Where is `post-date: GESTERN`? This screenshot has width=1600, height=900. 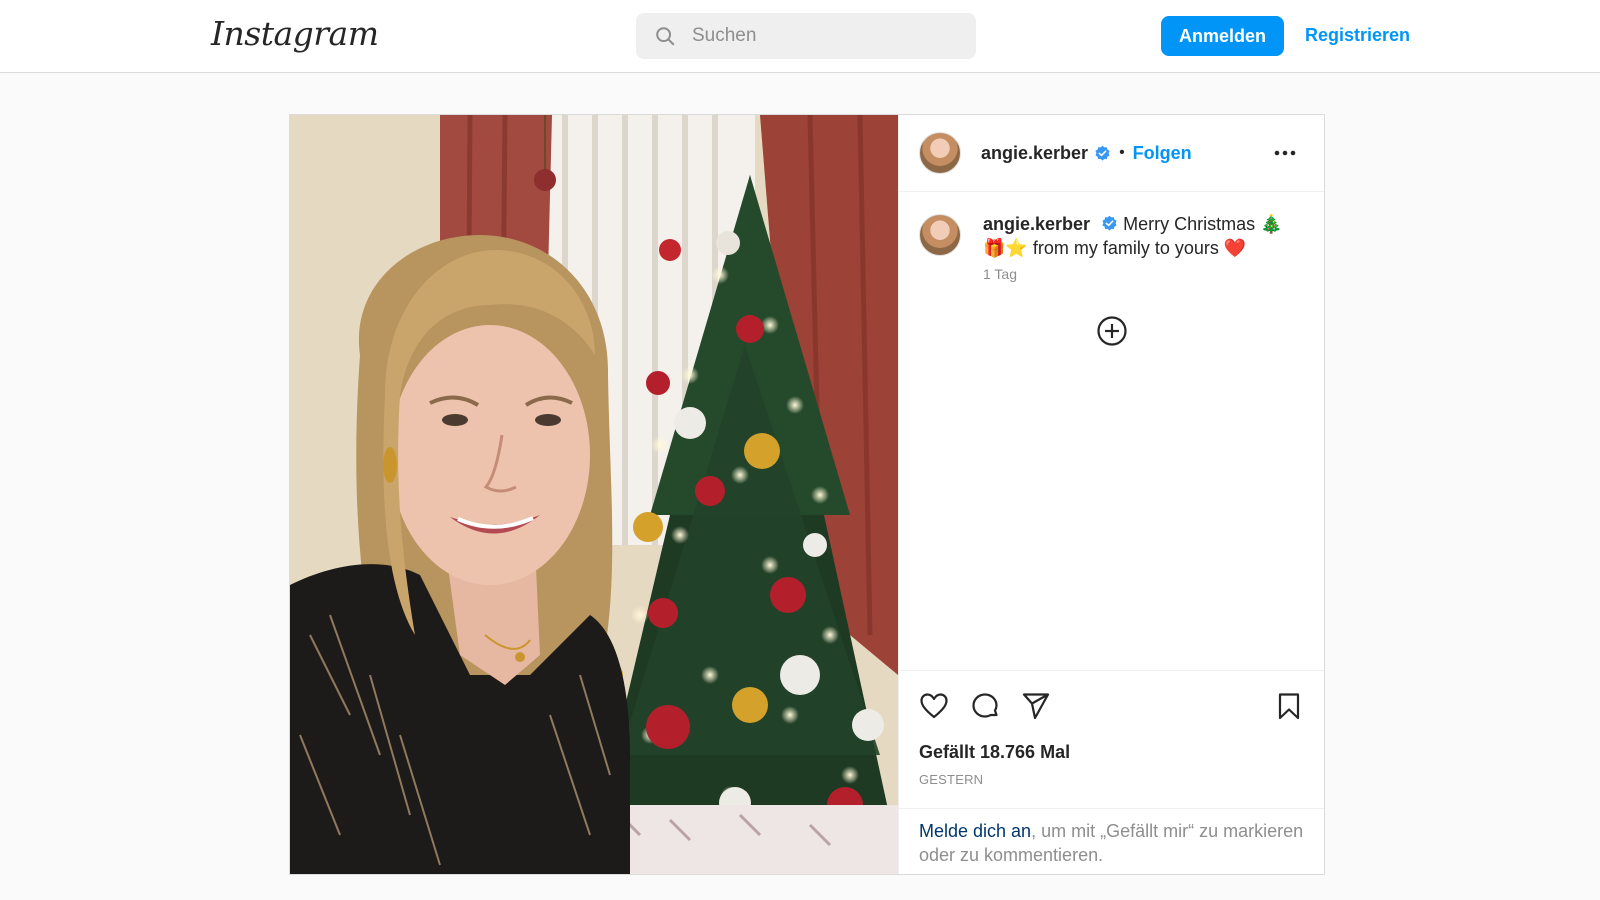 post-date: GESTERN is located at coordinates (1111, 790).